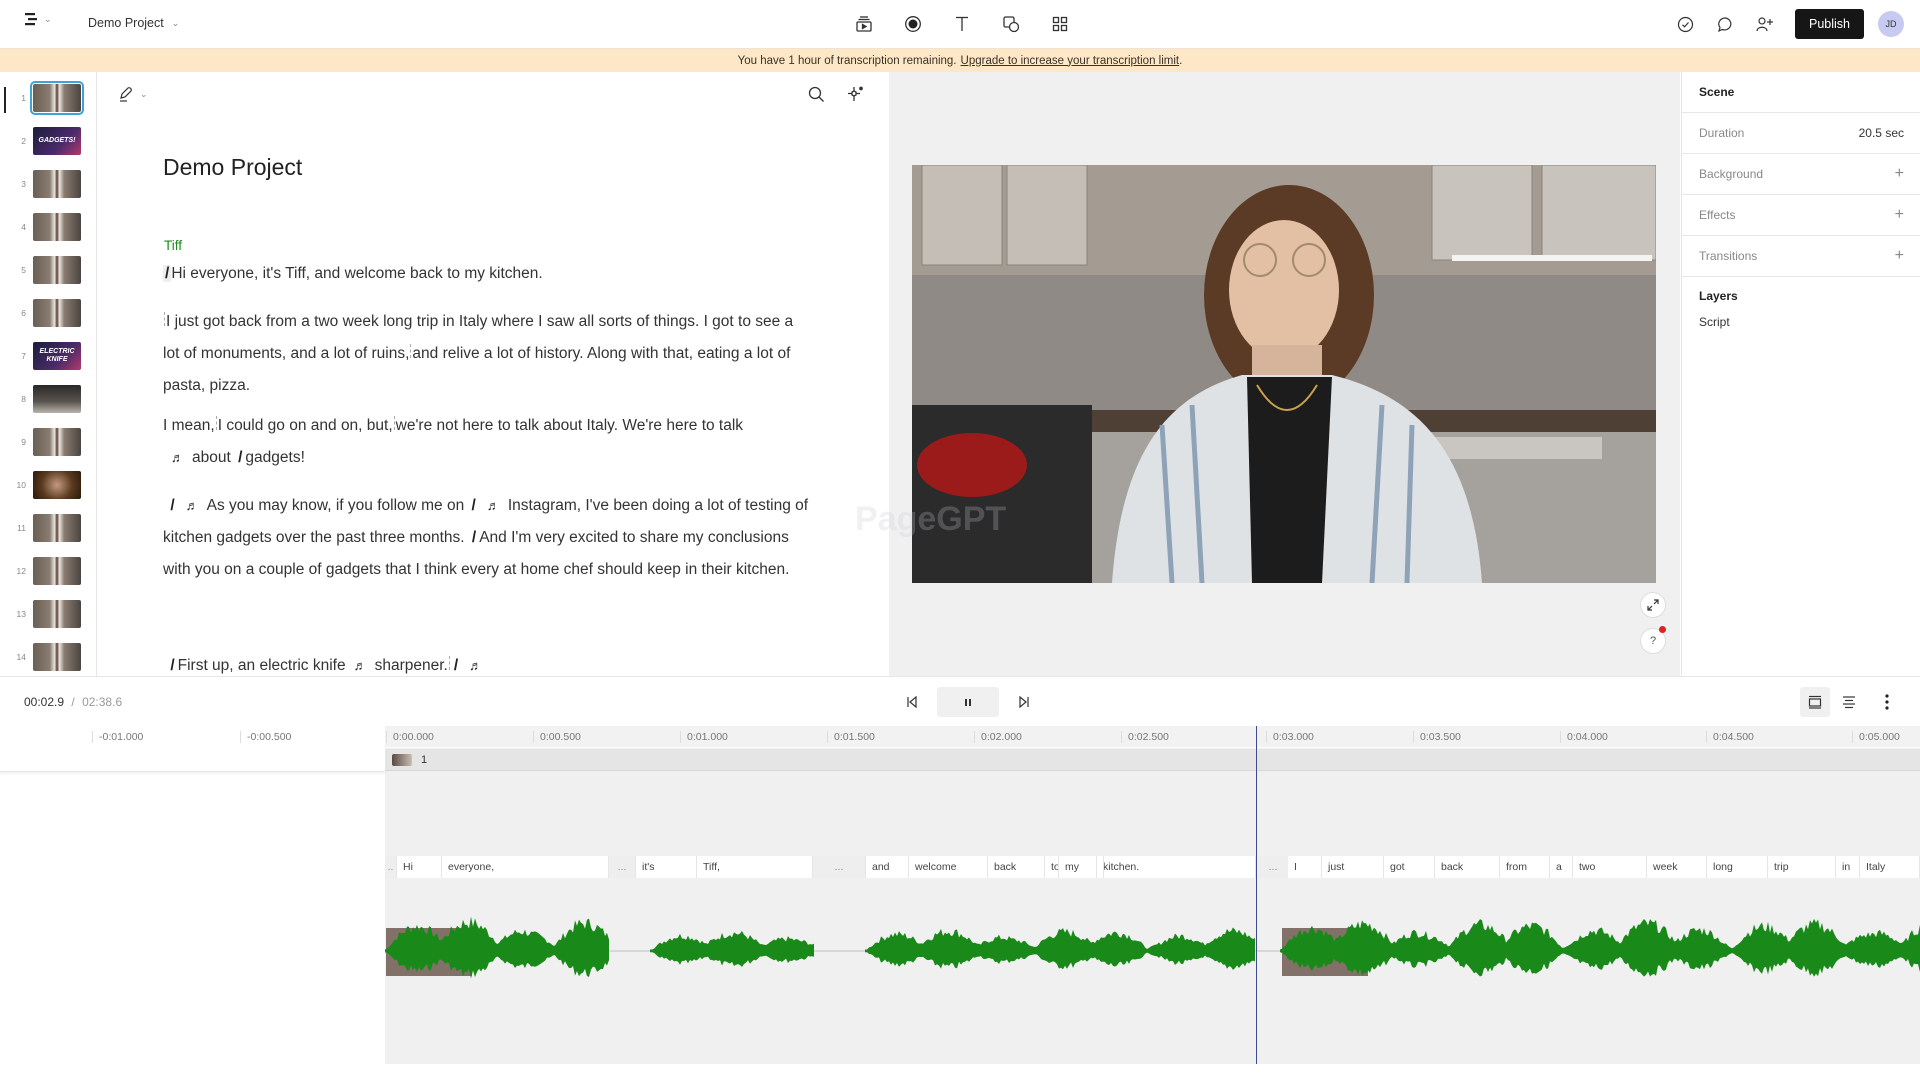  Describe the element at coordinates (1801, 328) in the screenshot. I see `layer-item: Script` at that location.